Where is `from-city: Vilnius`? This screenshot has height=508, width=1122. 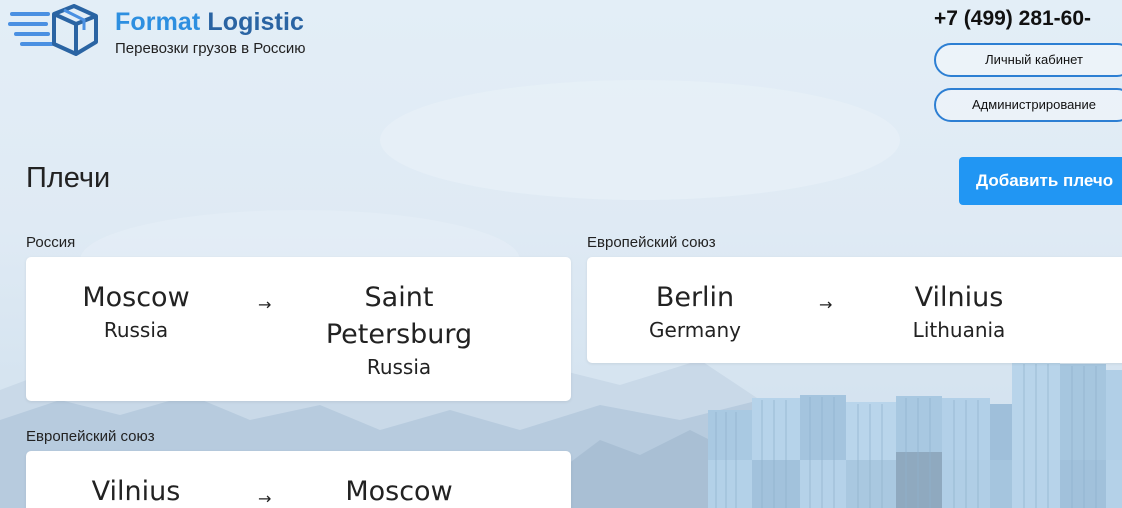
from-city: Vilnius is located at coordinates (136, 491).